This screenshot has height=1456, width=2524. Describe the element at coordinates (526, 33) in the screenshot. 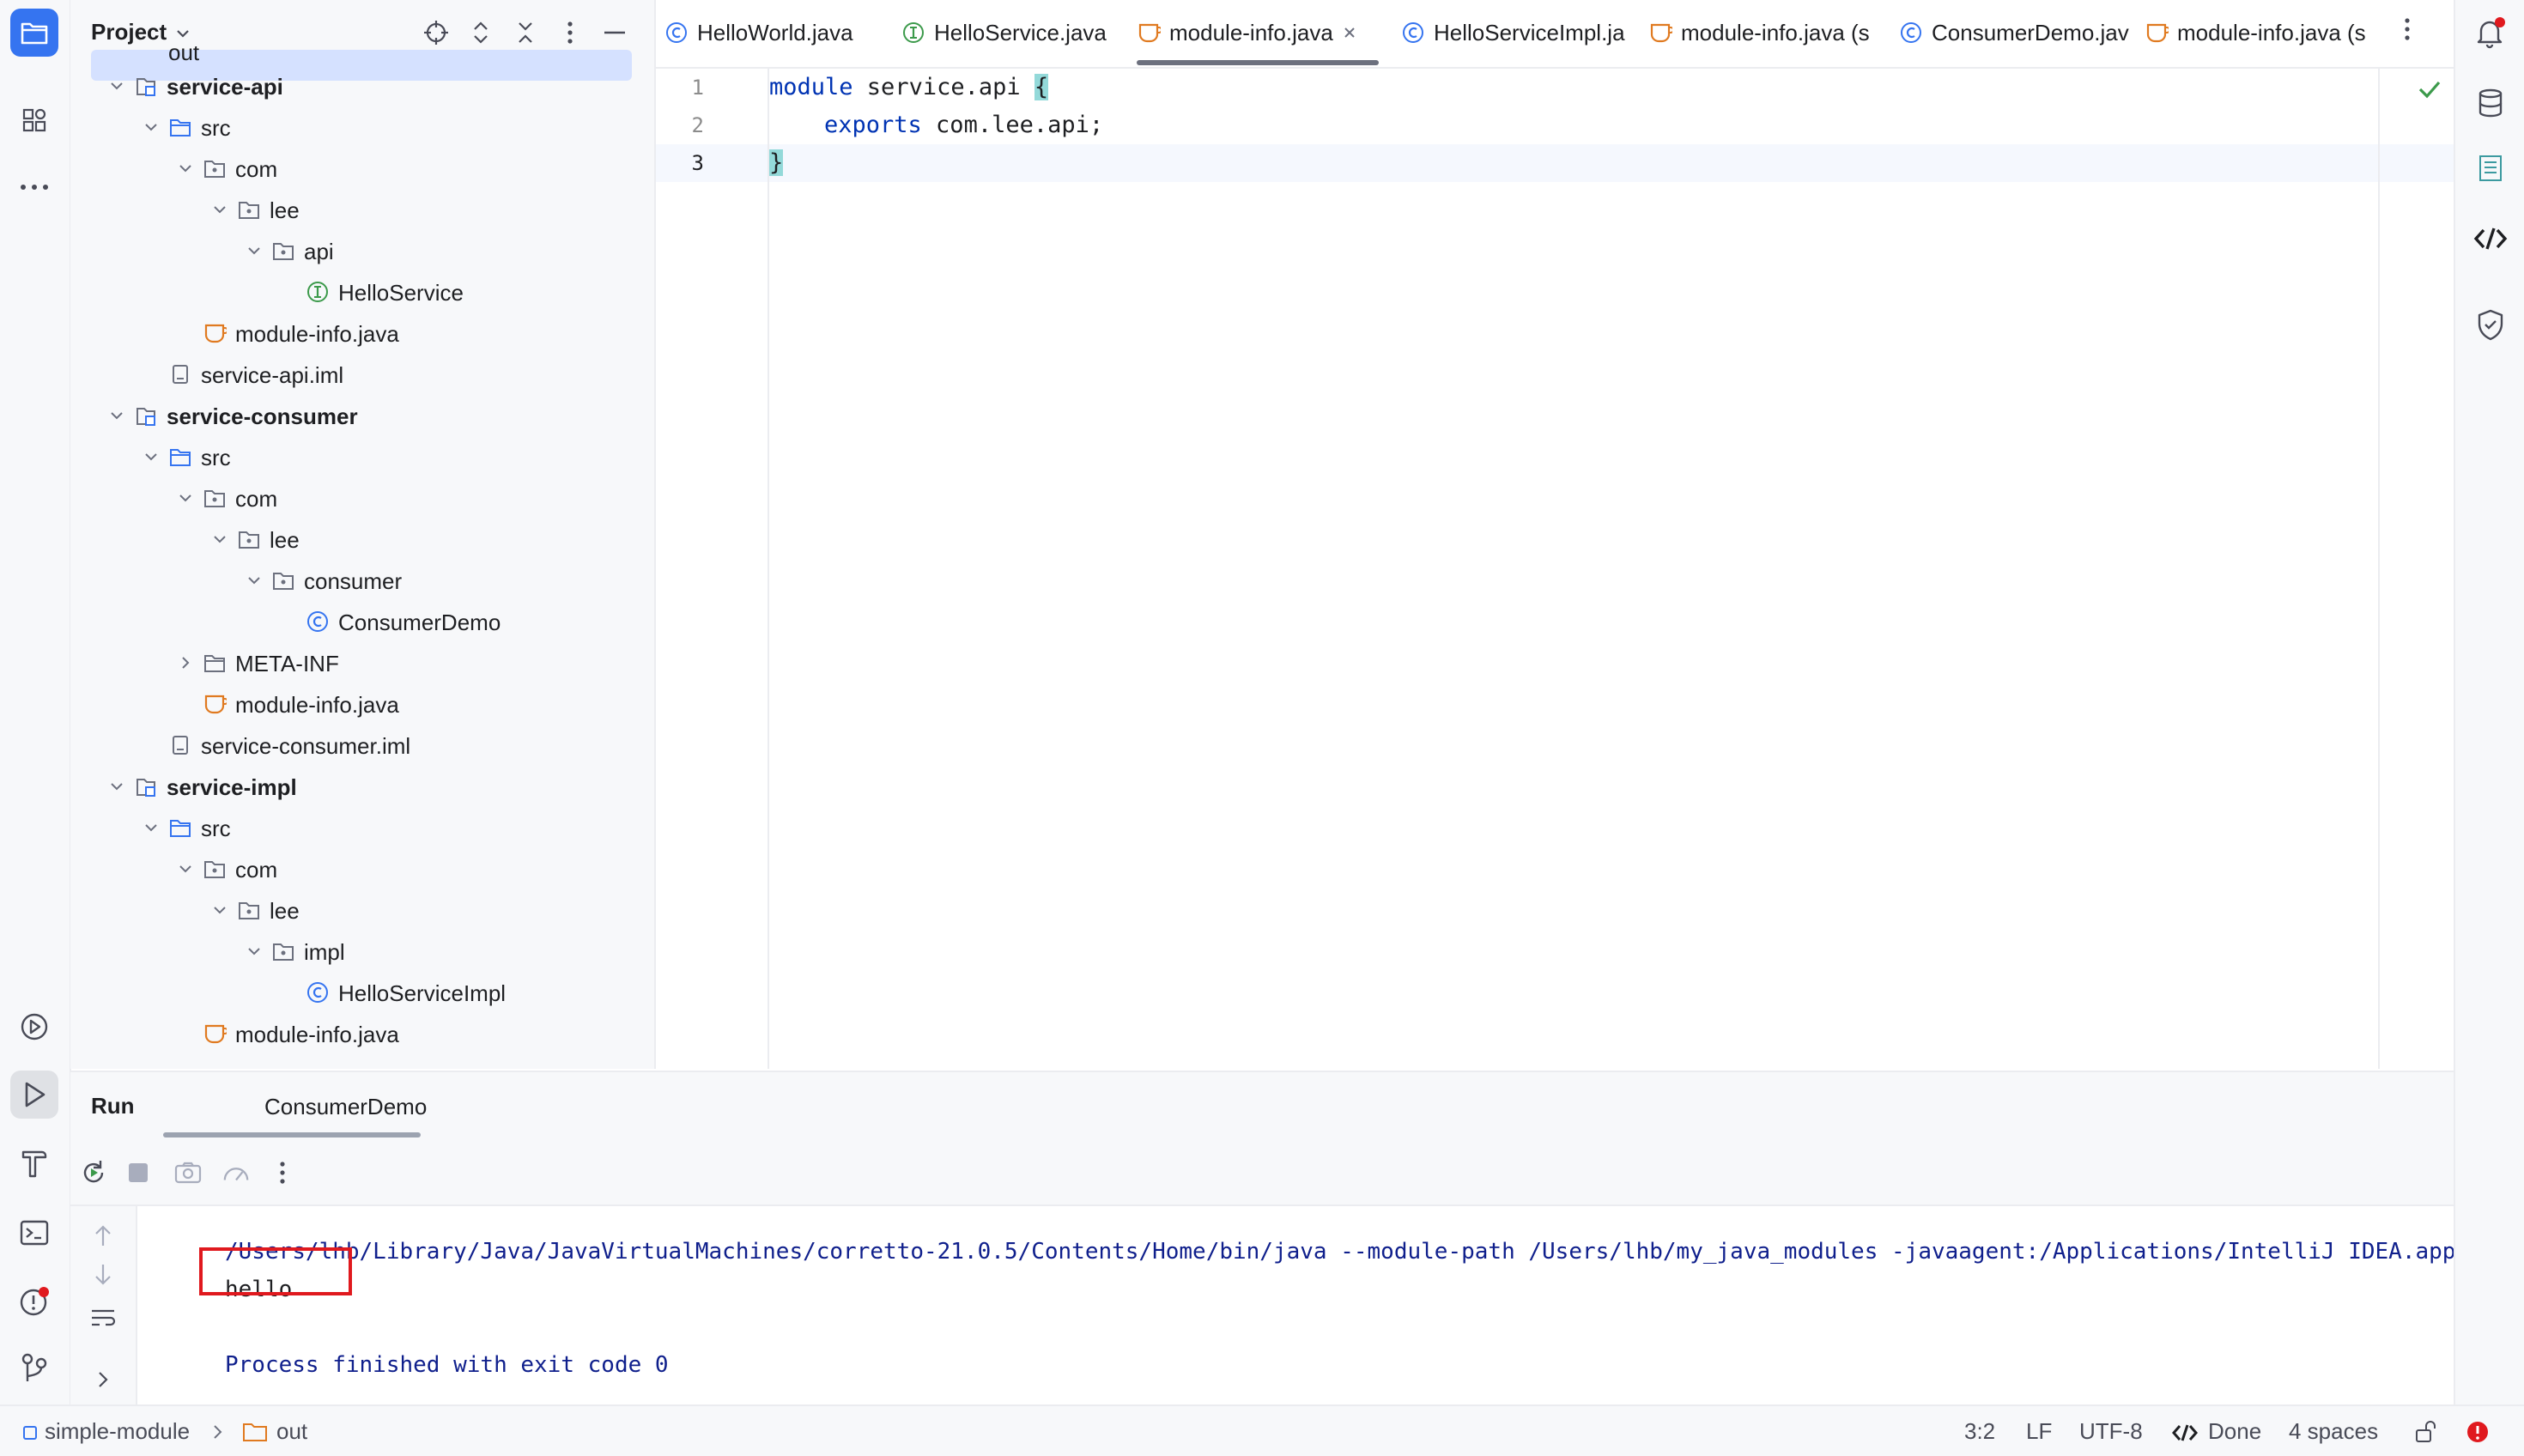

I see `collapse-all-button` at that location.